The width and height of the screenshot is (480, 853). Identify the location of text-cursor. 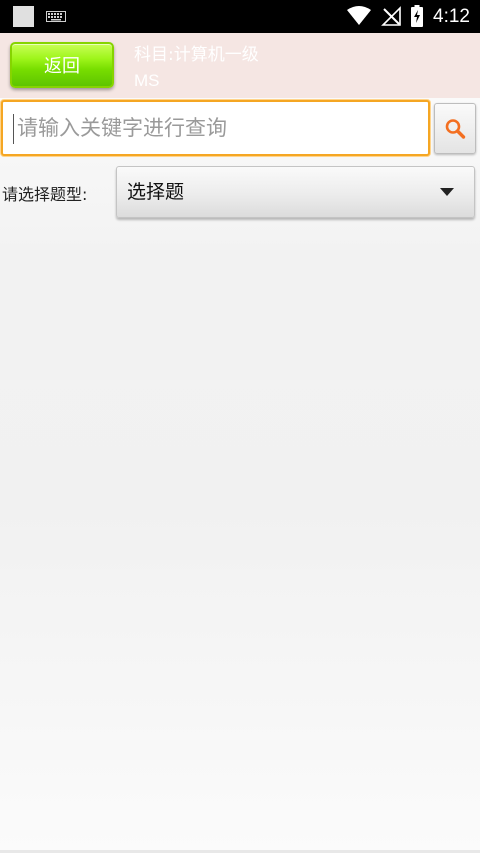
(13, 129).